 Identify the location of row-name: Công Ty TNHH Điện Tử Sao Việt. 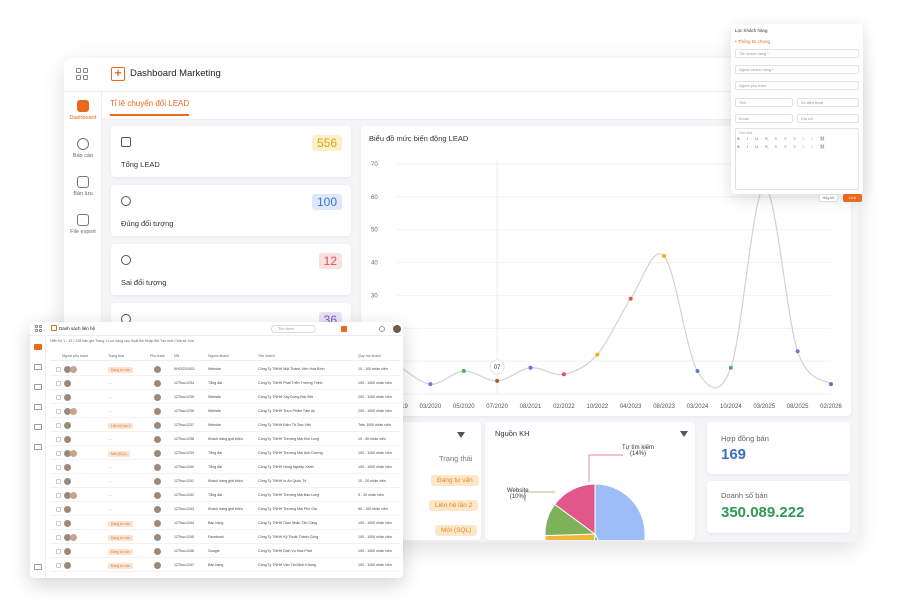
(306, 425).